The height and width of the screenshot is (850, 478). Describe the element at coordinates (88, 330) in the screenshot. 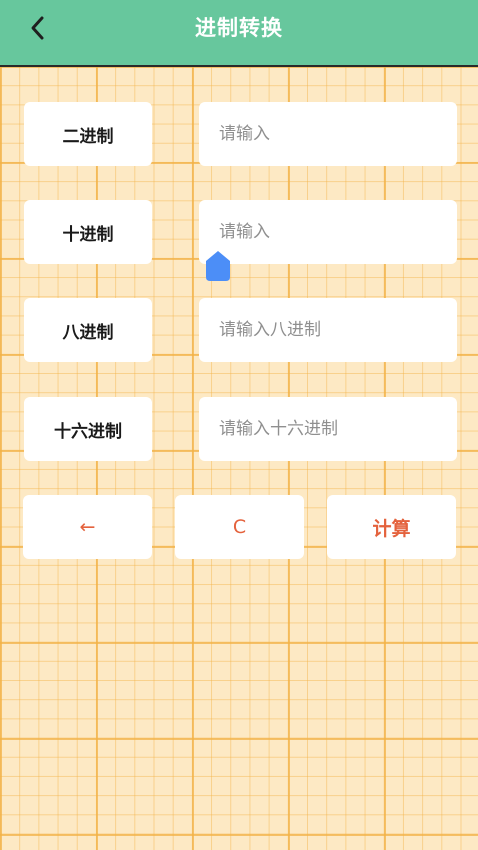

I see `octal-label: 八进制` at that location.